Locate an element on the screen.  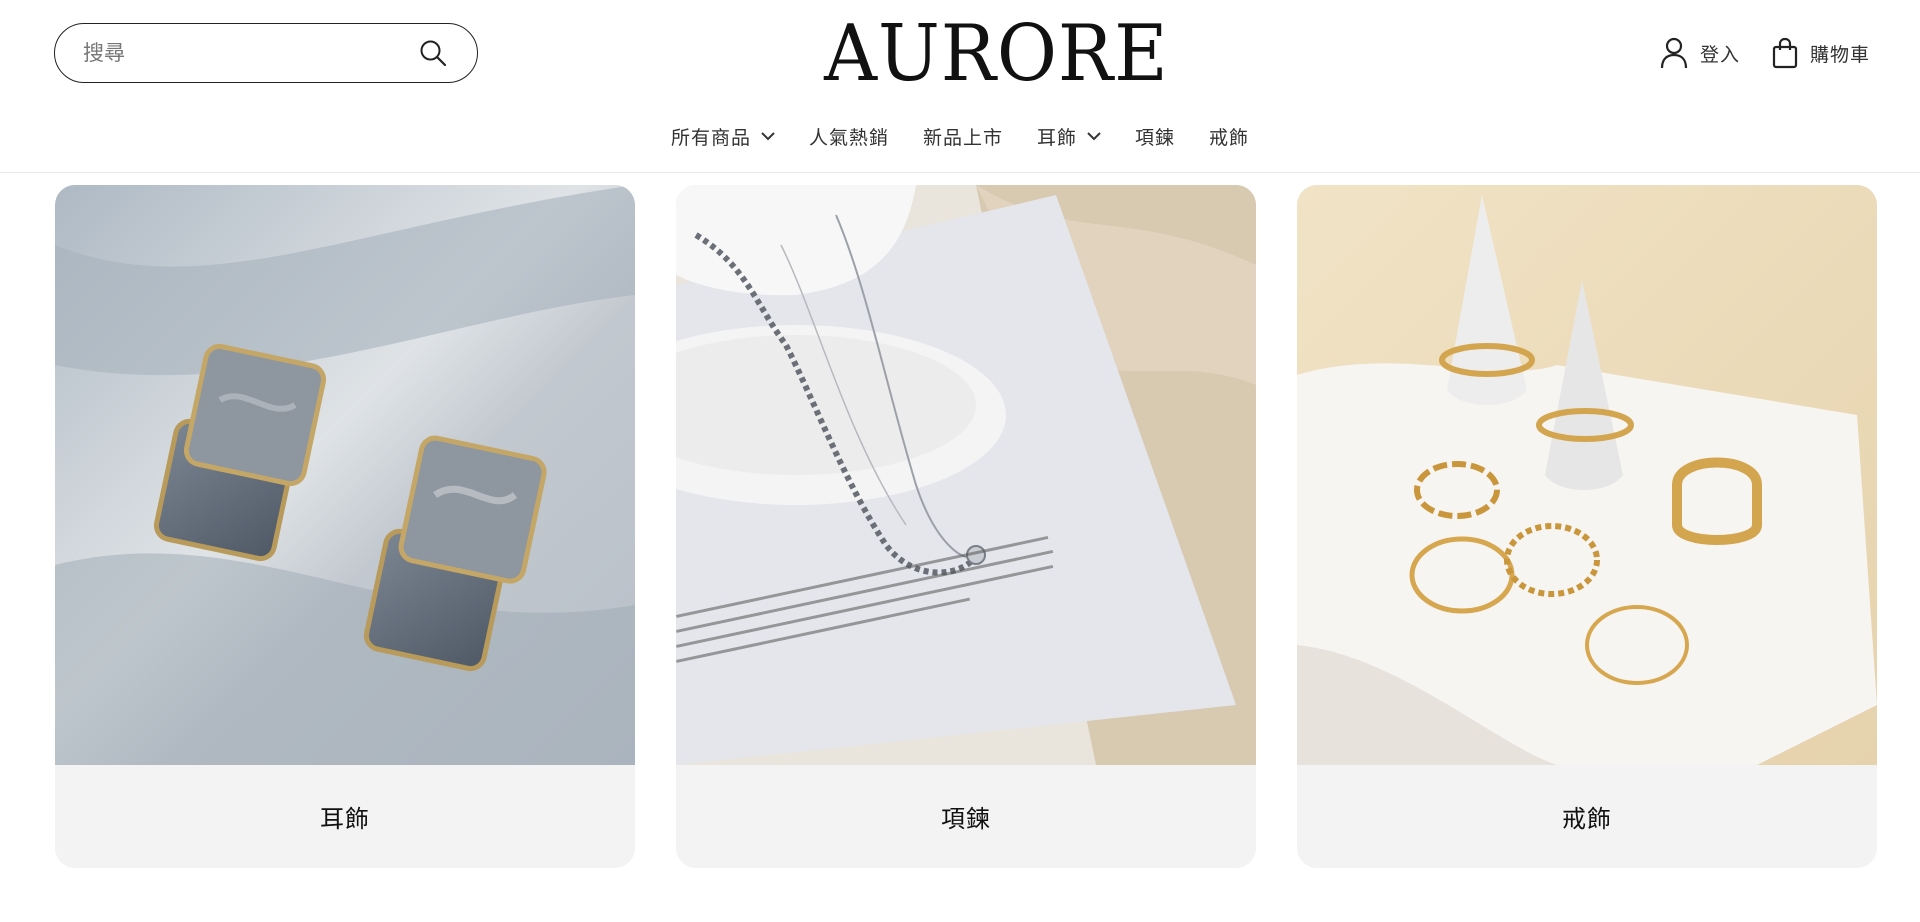
search-icon is located at coordinates (433, 53).